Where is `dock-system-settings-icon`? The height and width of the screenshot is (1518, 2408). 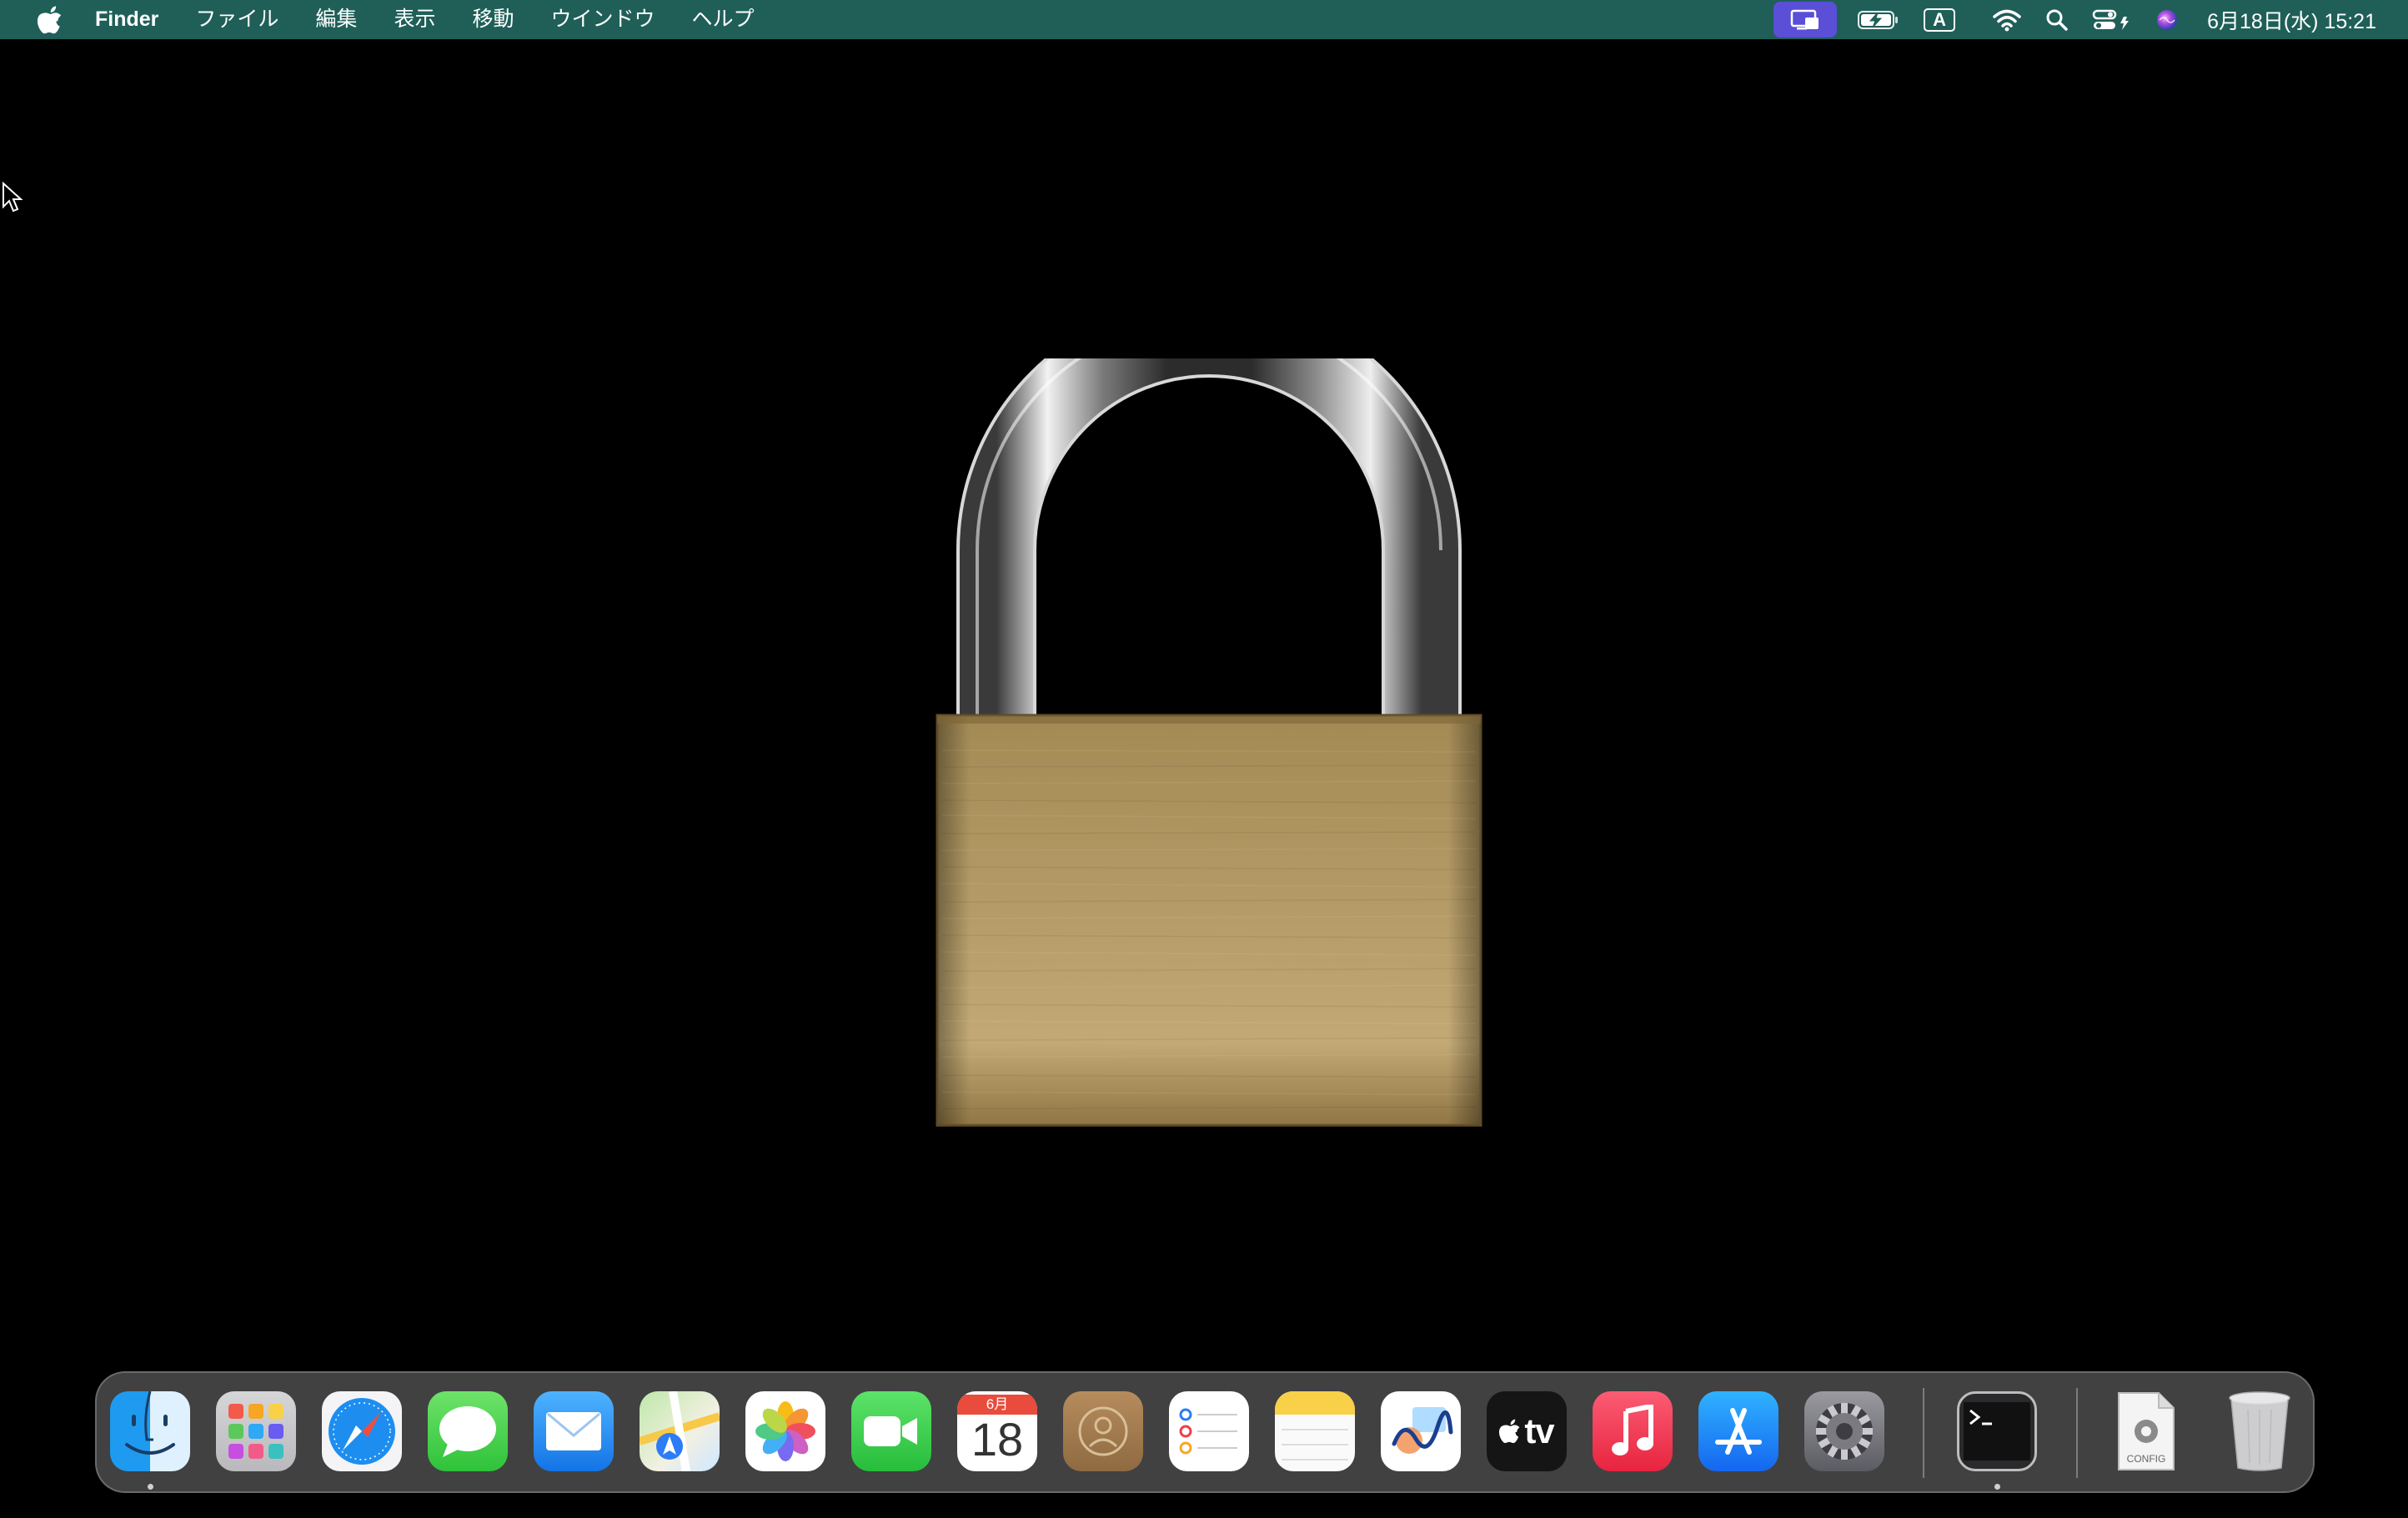 dock-system-settings-icon is located at coordinates (1844, 1431).